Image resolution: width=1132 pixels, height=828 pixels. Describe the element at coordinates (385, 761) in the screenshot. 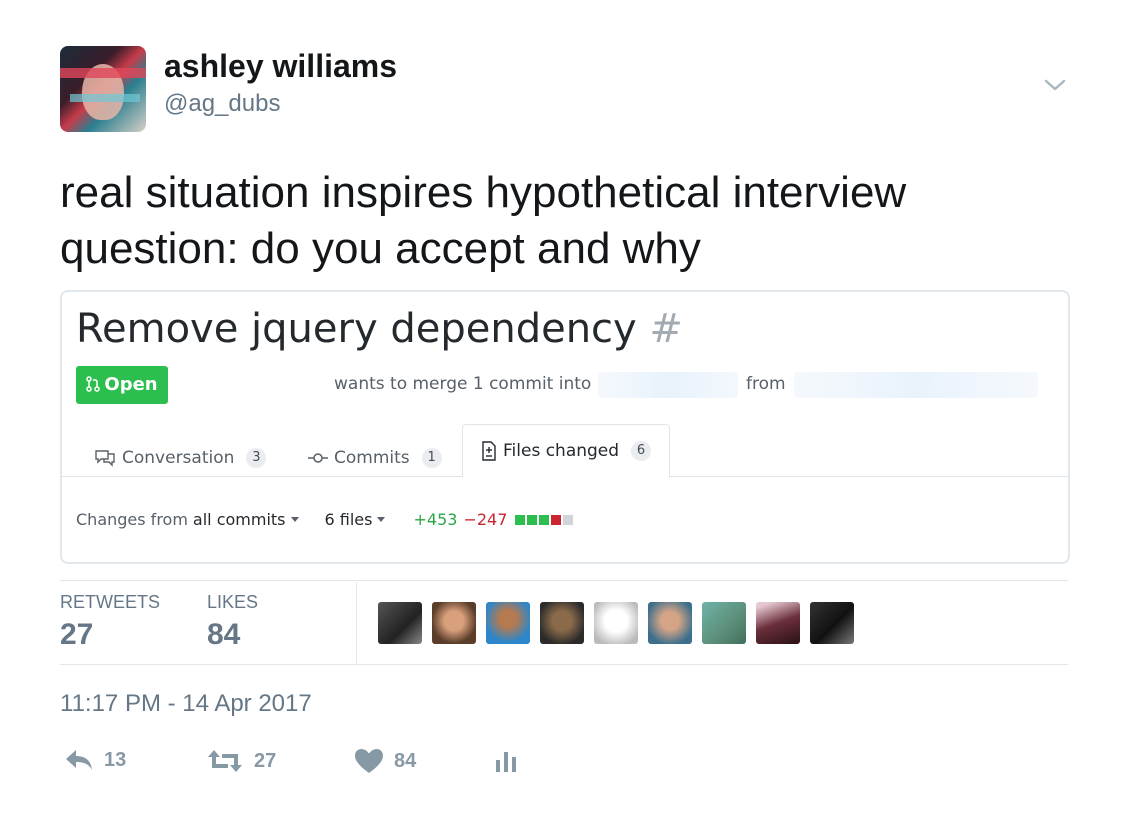

I see `like-button: 84` at that location.